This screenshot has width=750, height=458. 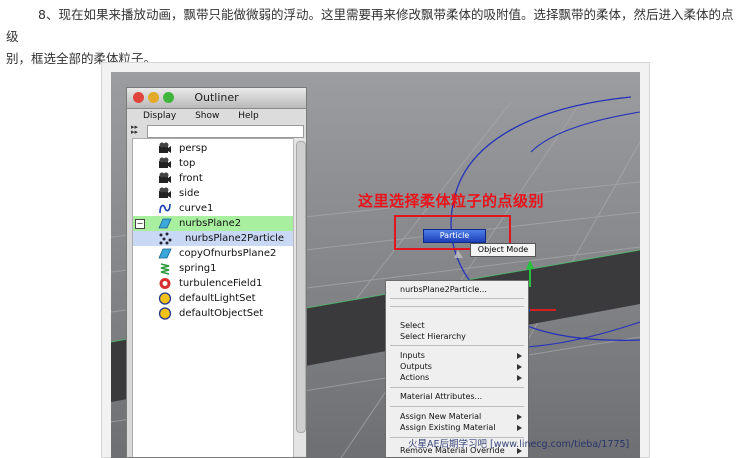 What do you see at coordinates (213, 193) in the screenshot?
I see `list-item: side` at bounding box center [213, 193].